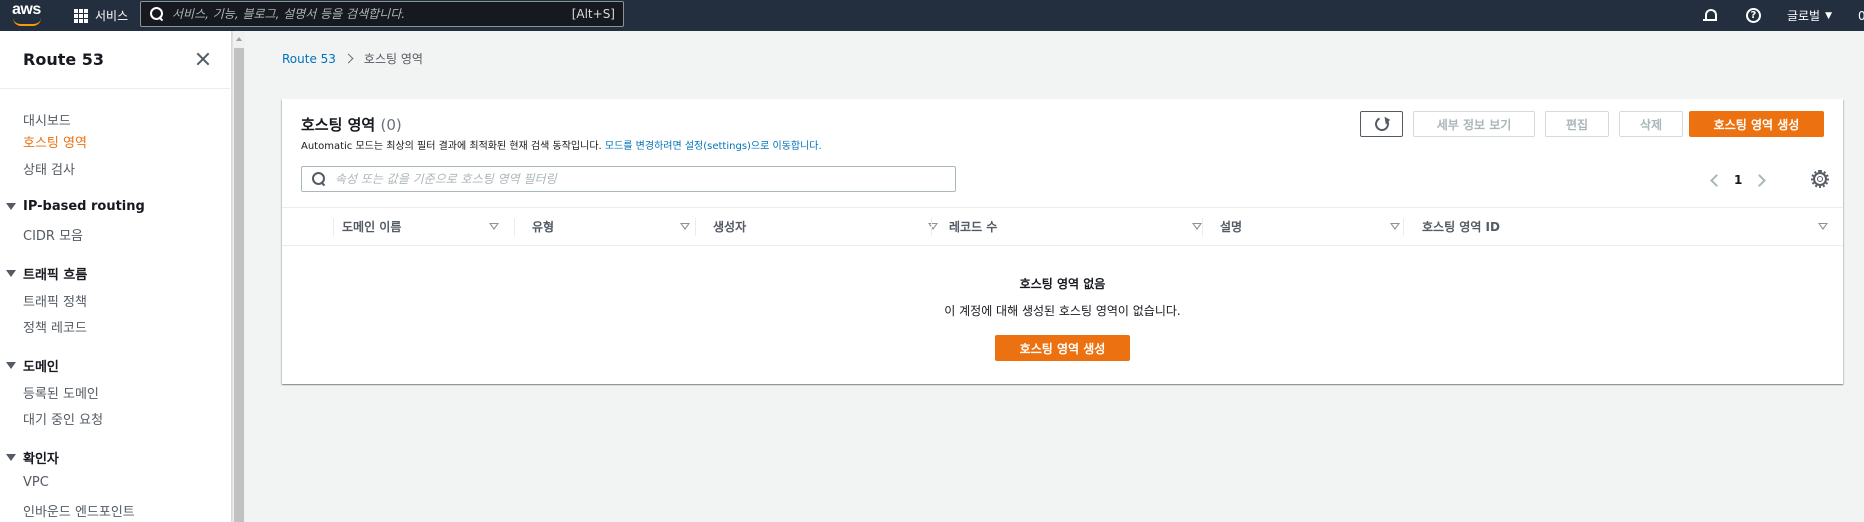 Image resolution: width=1864 pixels, height=522 pixels. I want to click on close-icon, so click(203, 59).